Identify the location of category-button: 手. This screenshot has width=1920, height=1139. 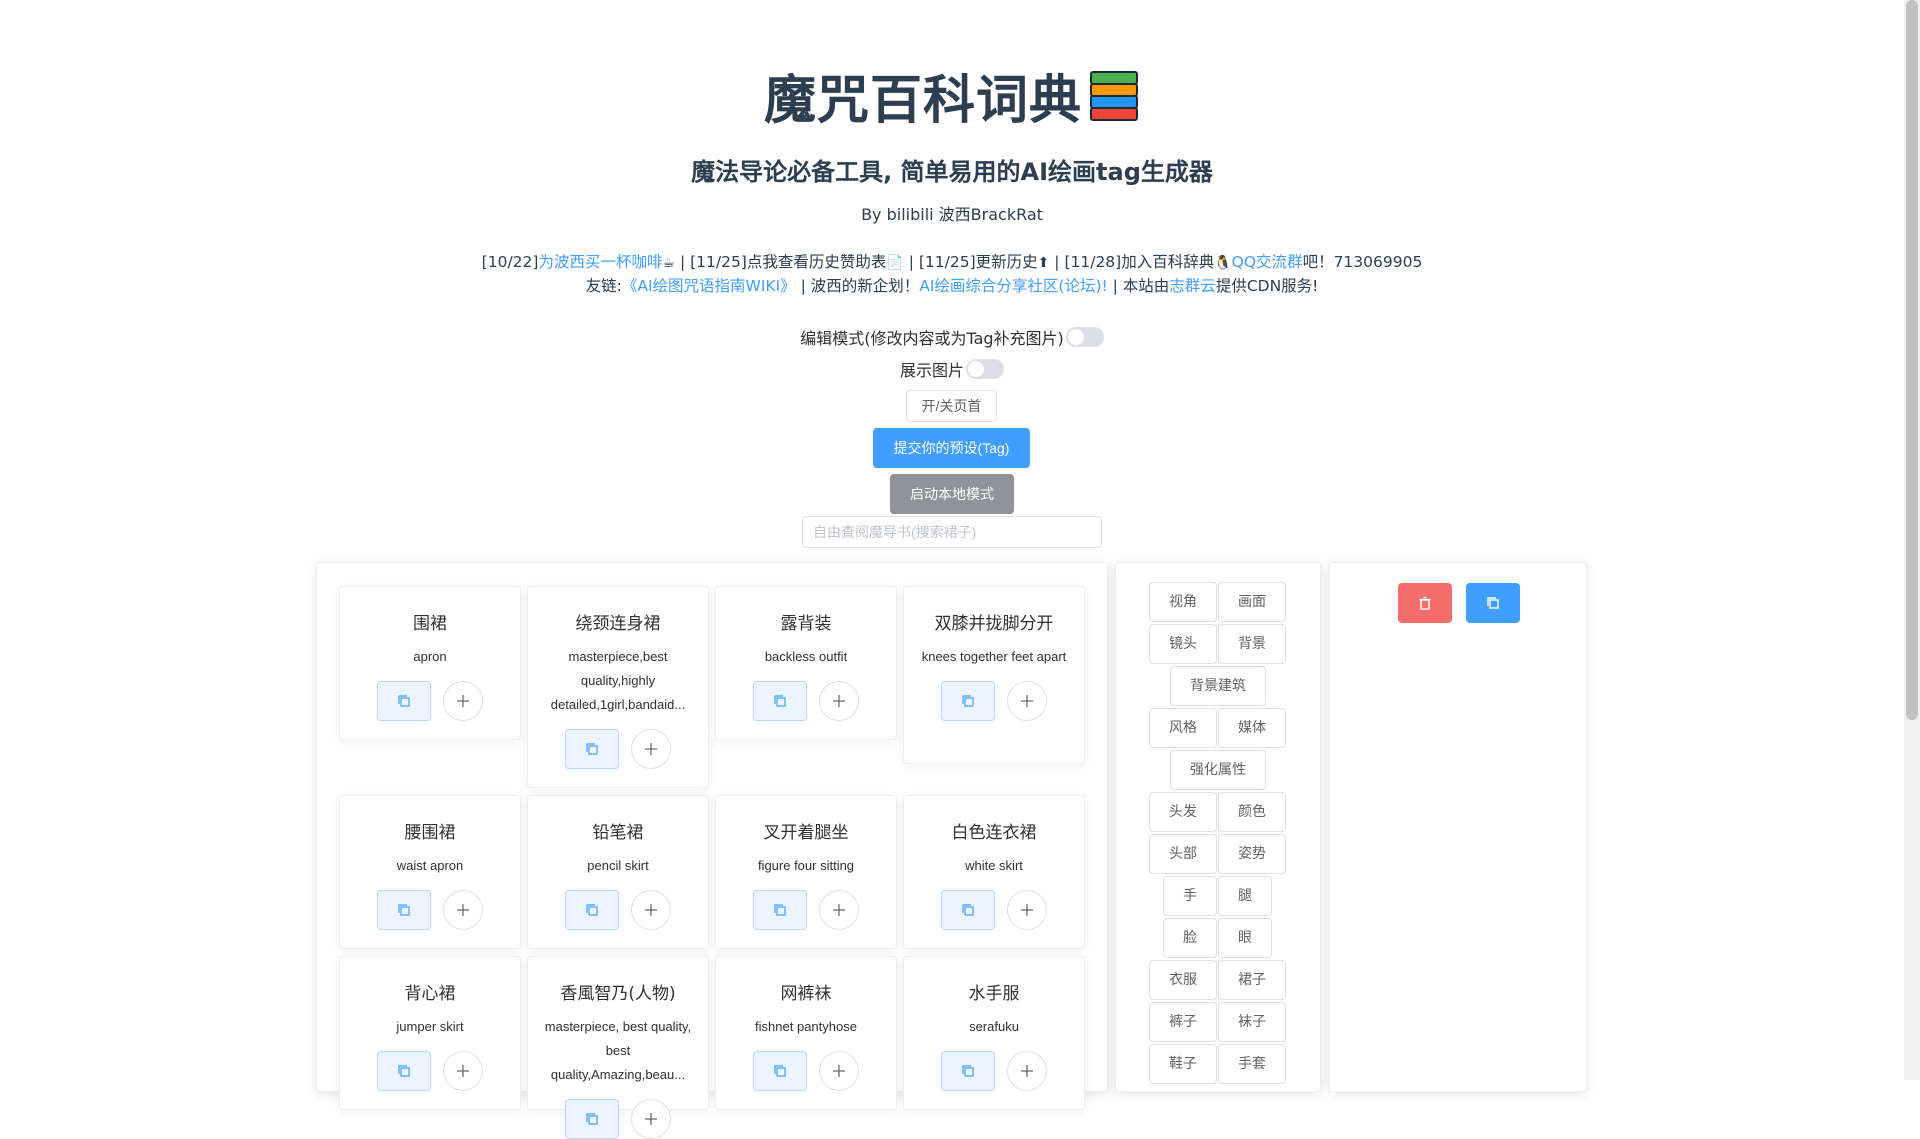
(1190, 896).